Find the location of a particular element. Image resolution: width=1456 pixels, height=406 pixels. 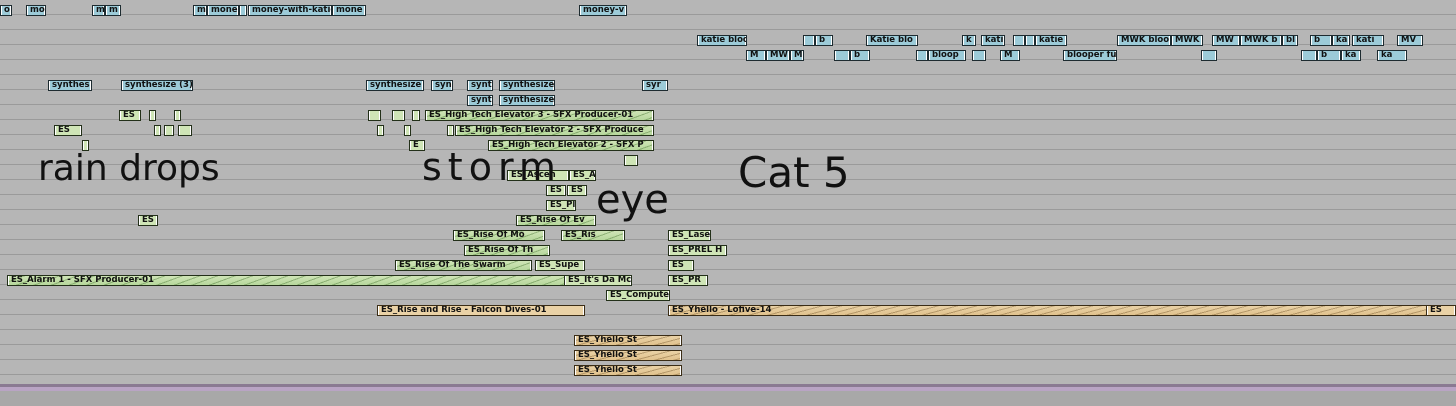

annotation-eye: eye is located at coordinates (632, 200).